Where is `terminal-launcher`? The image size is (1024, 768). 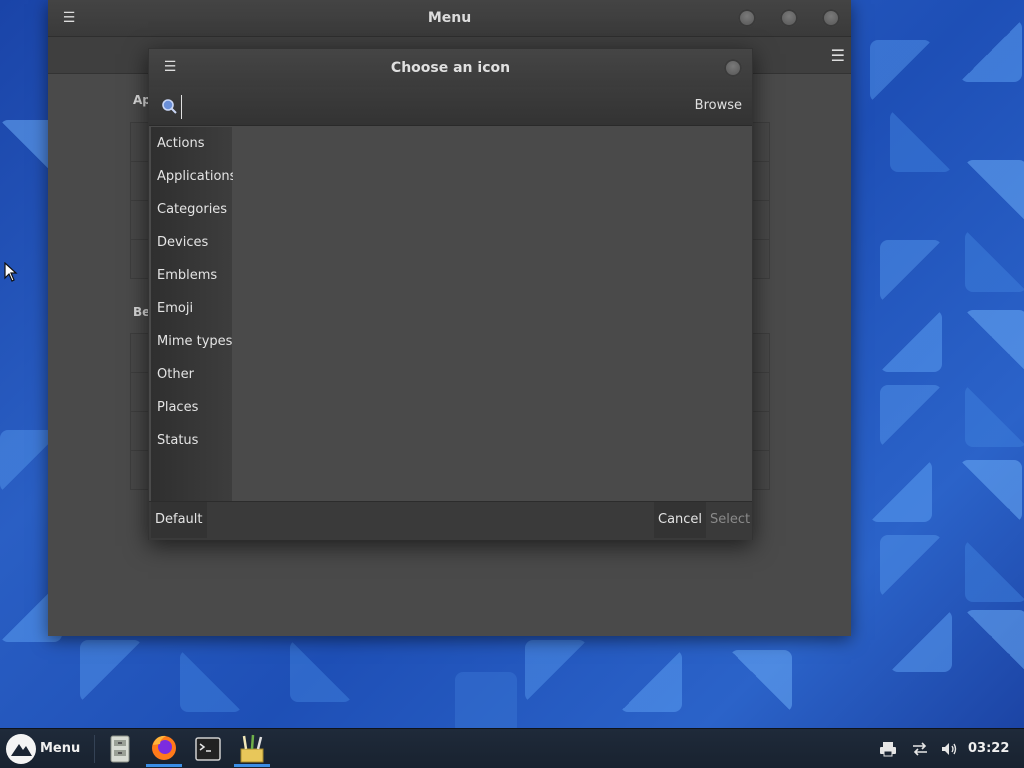 terminal-launcher is located at coordinates (208, 749).